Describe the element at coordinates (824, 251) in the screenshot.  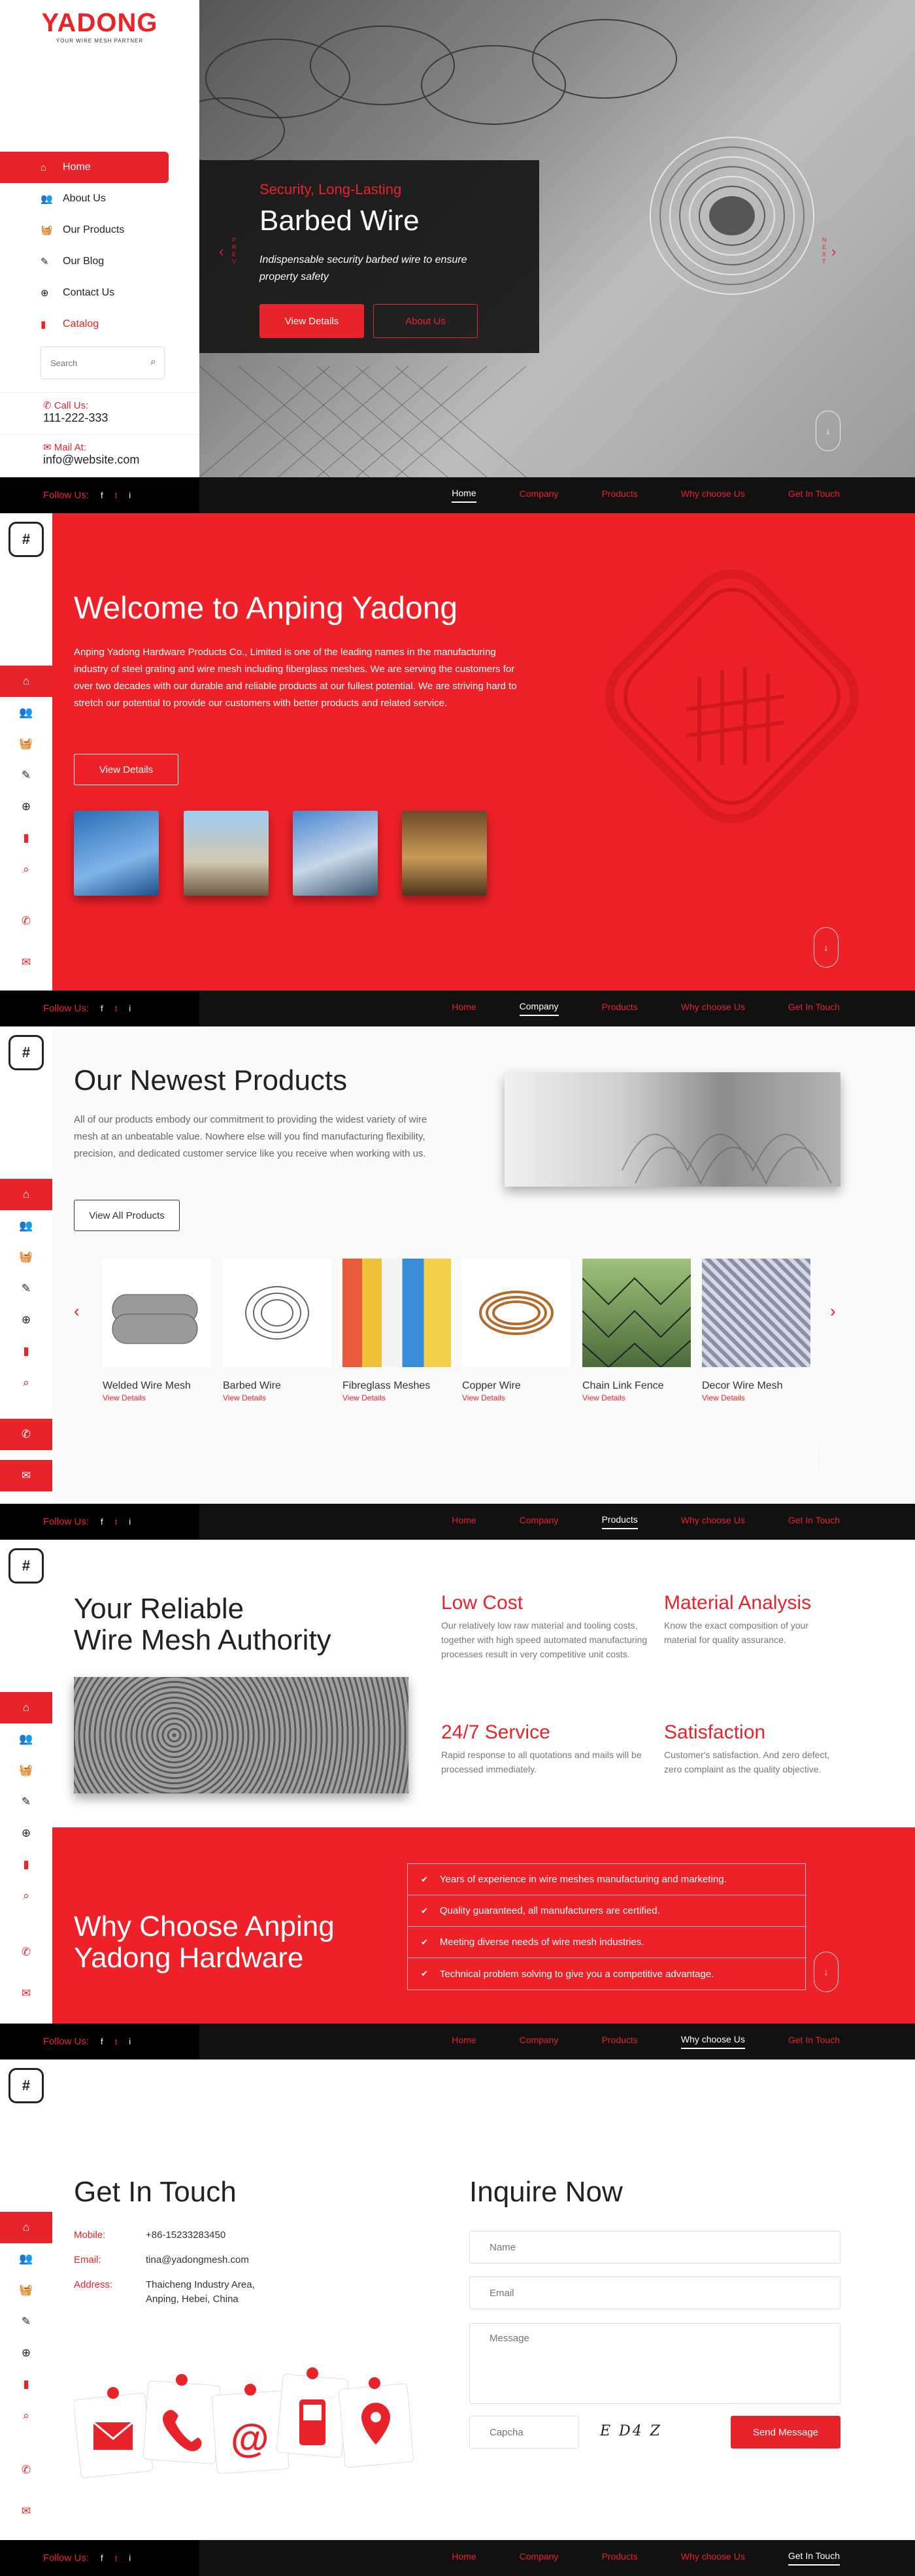
I see `next-label: NEXT` at that location.